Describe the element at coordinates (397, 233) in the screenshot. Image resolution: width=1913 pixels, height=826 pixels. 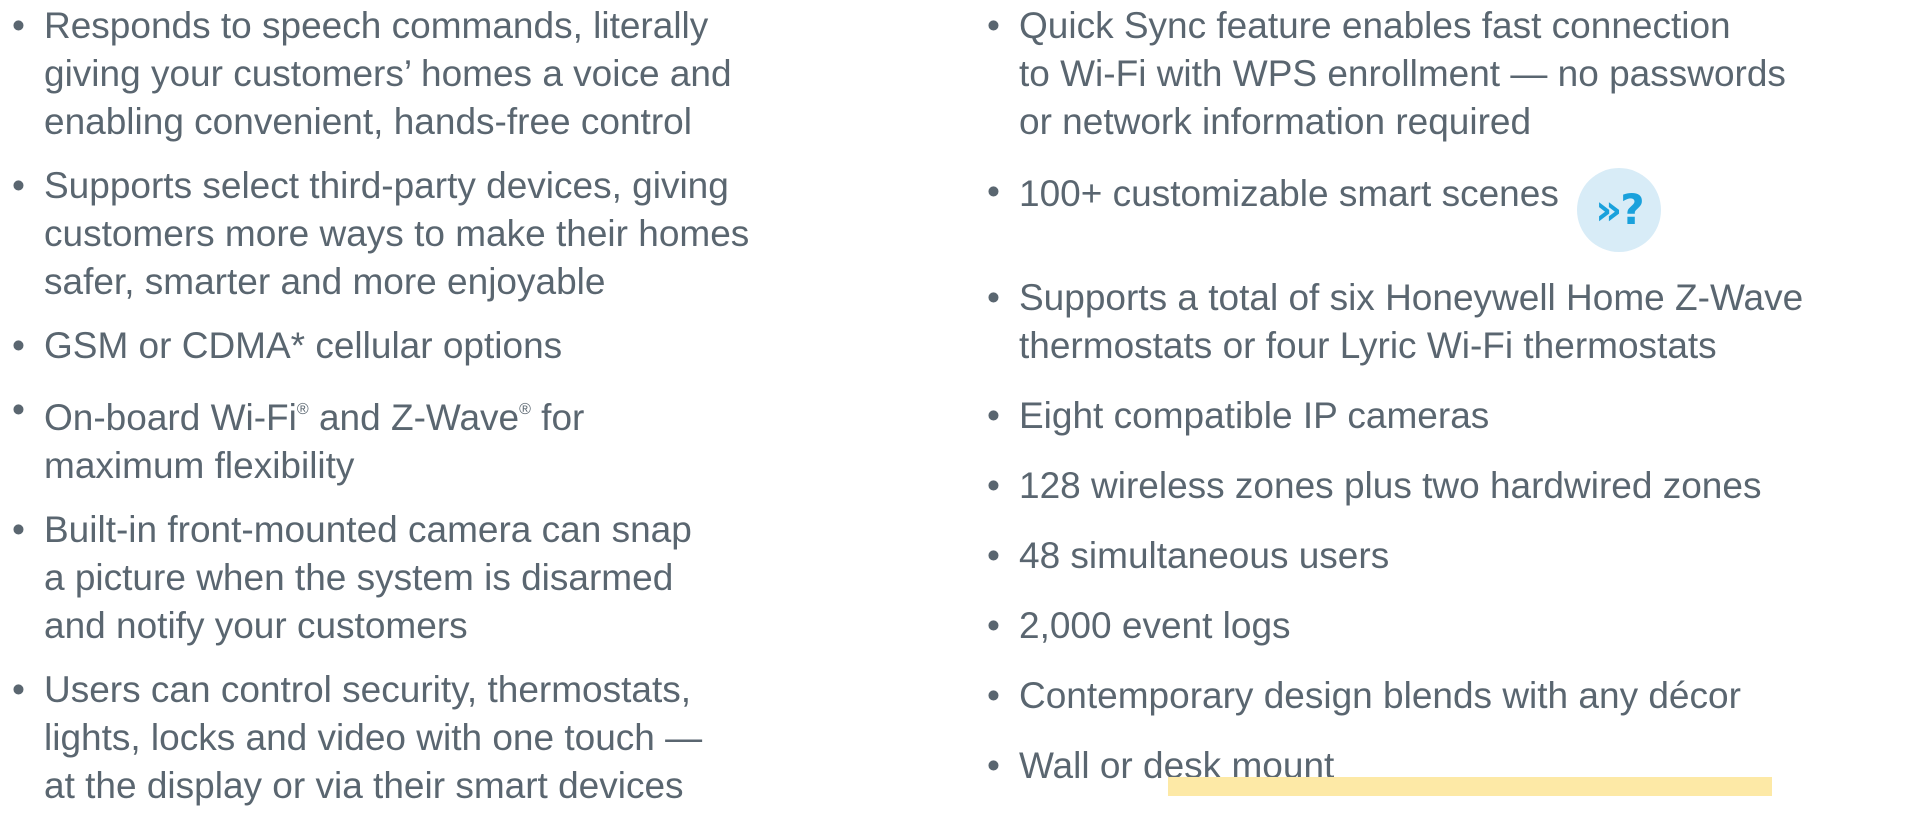
I see `feature-text-line: customers more ways to make their homes` at that location.